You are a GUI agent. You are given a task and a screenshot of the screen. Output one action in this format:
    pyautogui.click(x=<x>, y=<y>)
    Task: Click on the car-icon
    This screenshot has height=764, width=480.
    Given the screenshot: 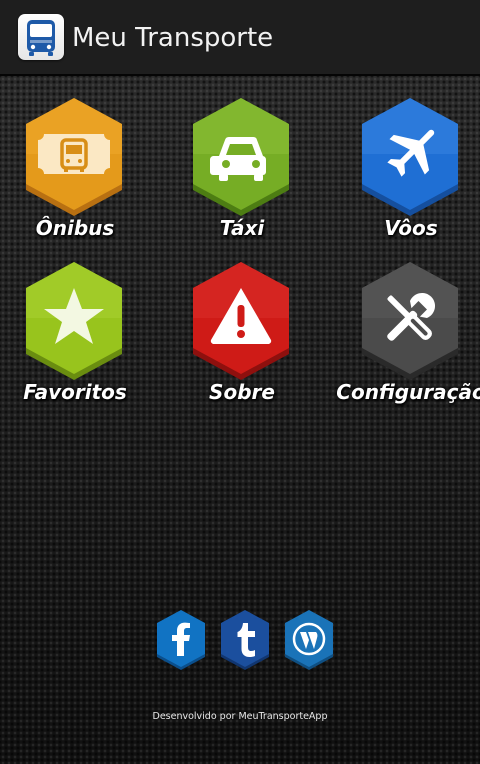 What is the action you would take?
    pyautogui.click(x=241, y=157)
    